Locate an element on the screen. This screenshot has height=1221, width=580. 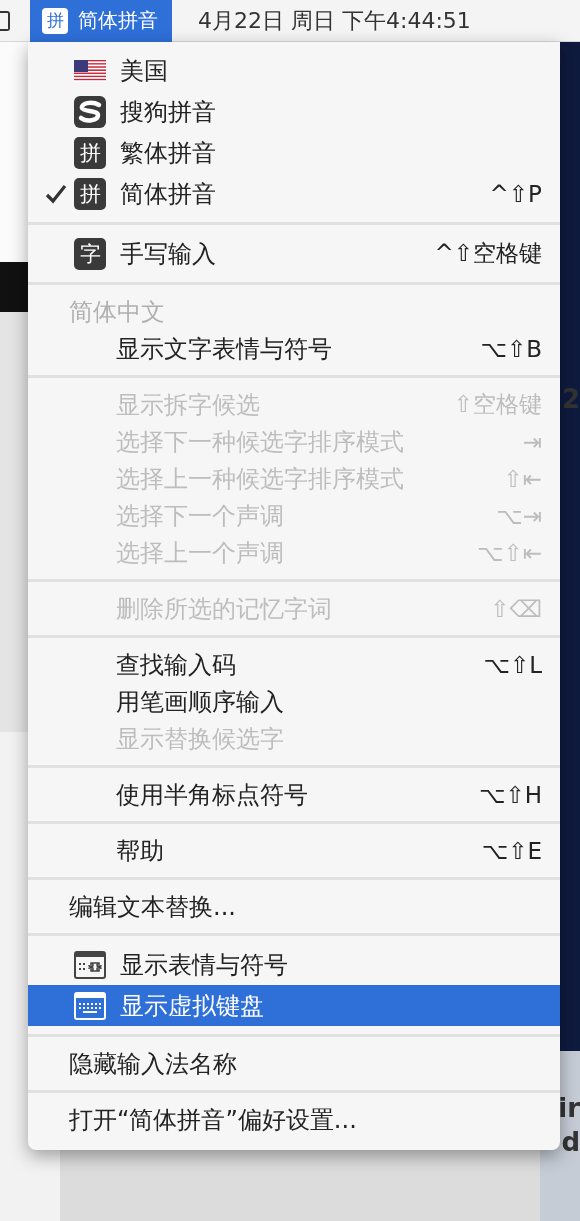
menu-item: 显示虚拟键盘 is located at coordinates (294, 1005).